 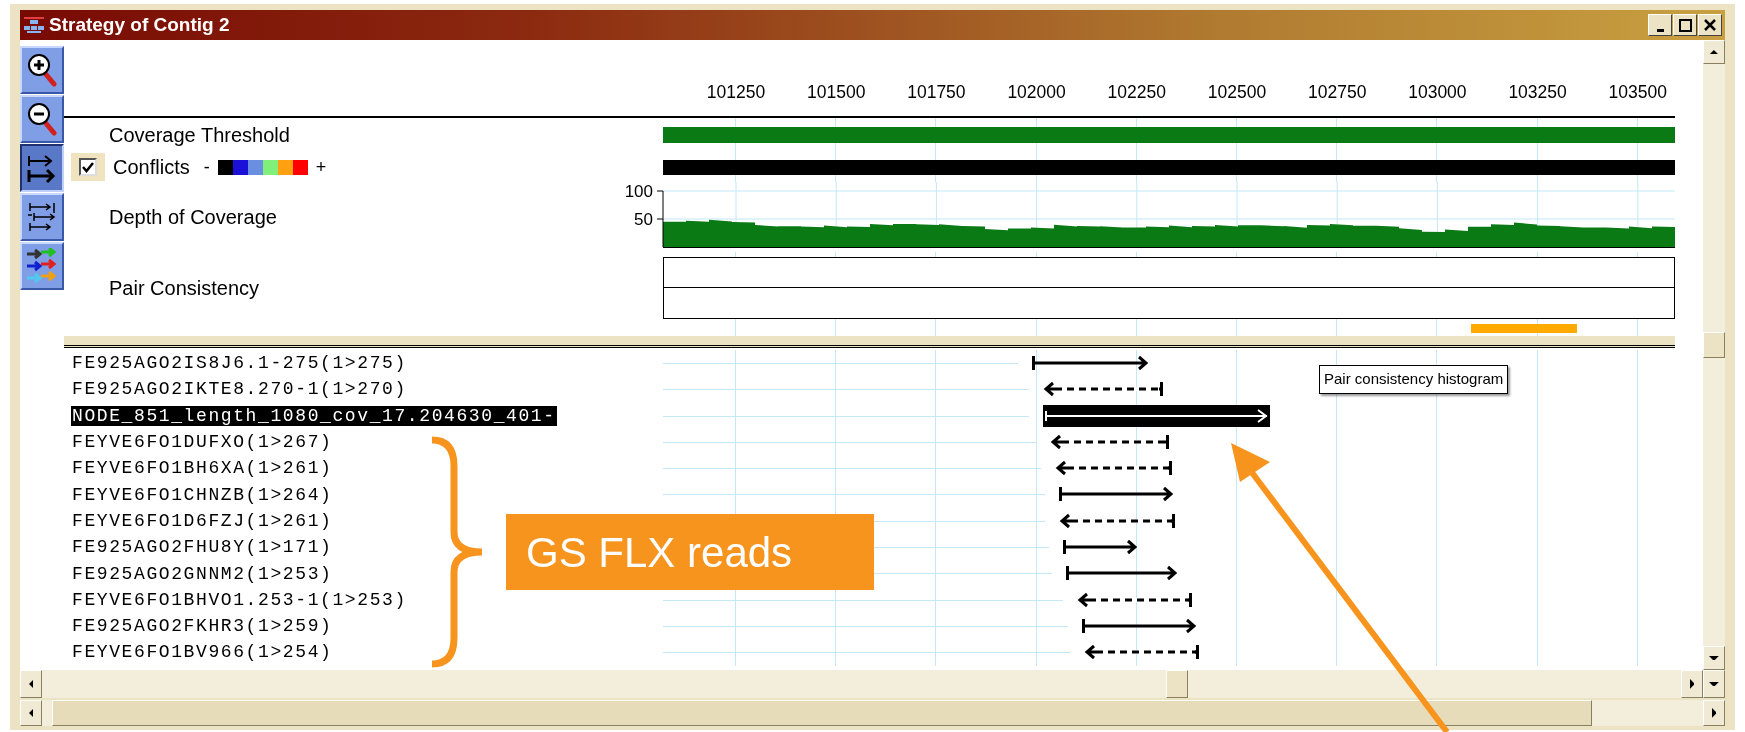 I want to click on ruler-label: 103000, so click(x=1437, y=92).